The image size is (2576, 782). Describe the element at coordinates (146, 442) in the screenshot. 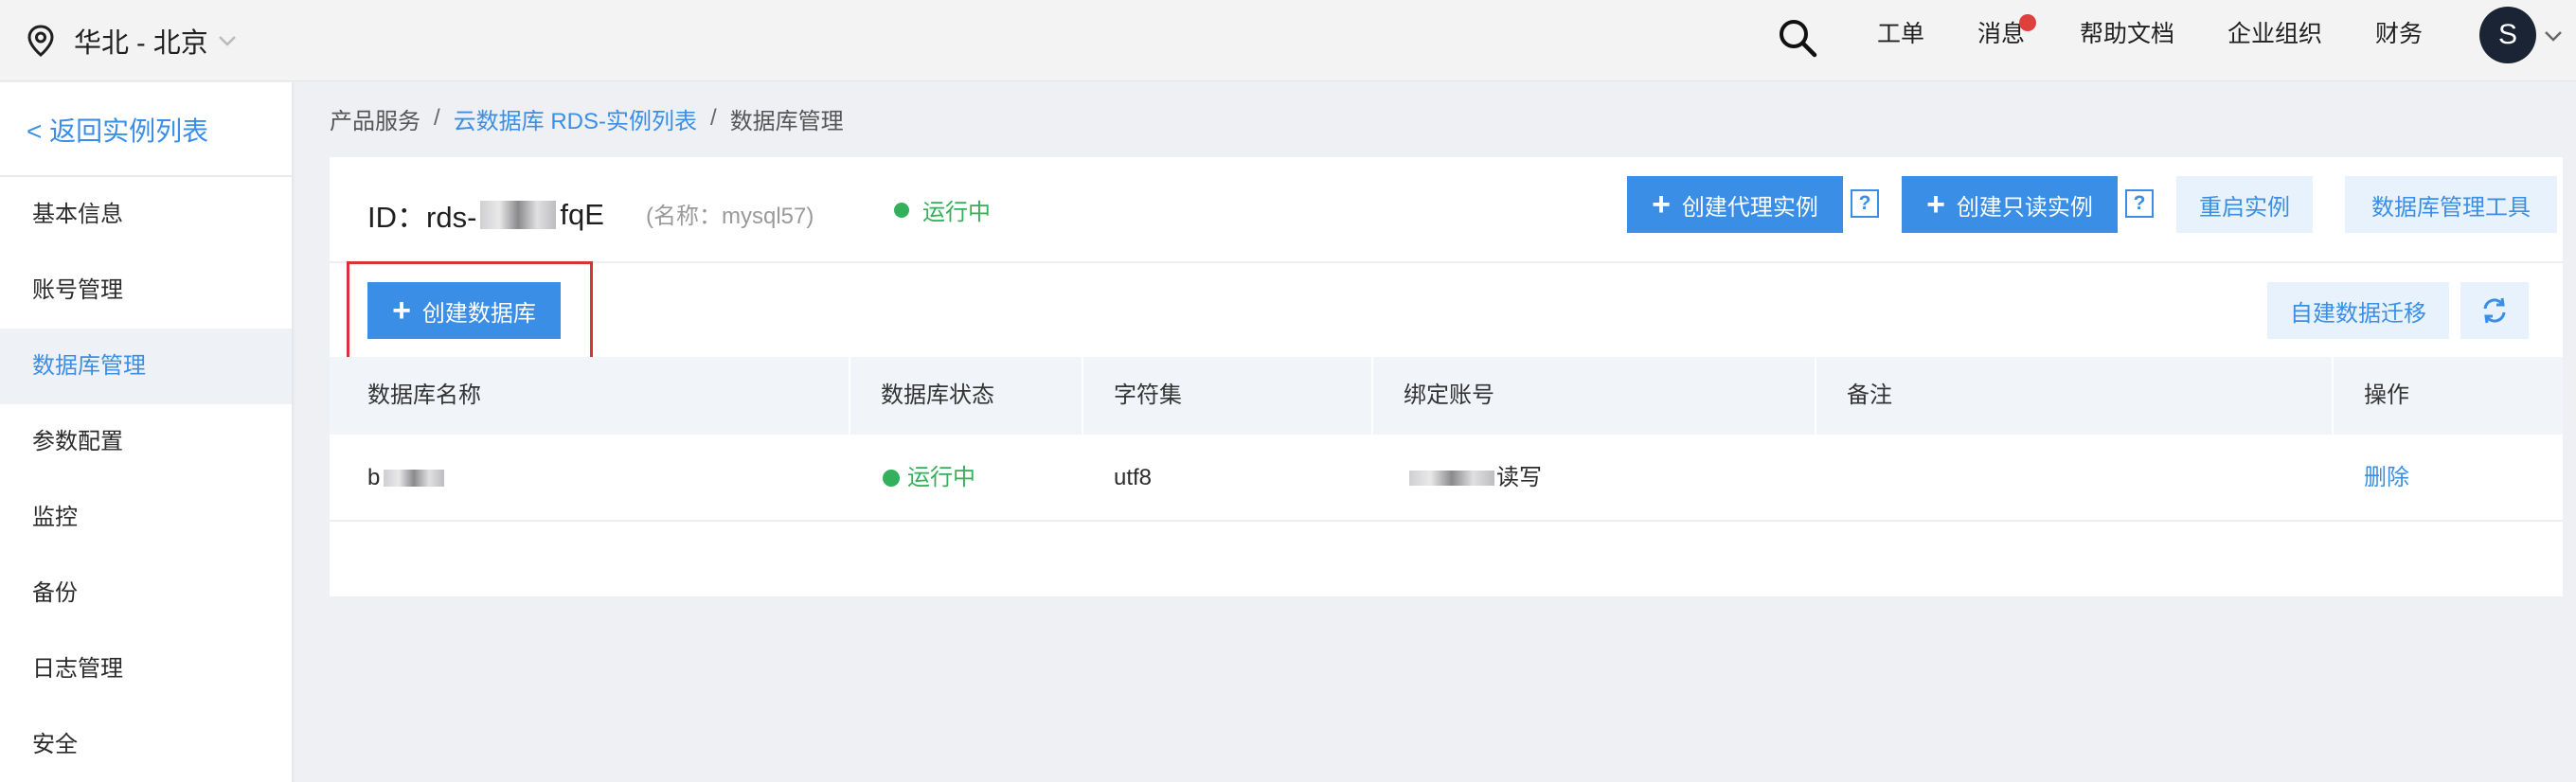

I see `sidebar-item-parameters: 参数配置` at that location.